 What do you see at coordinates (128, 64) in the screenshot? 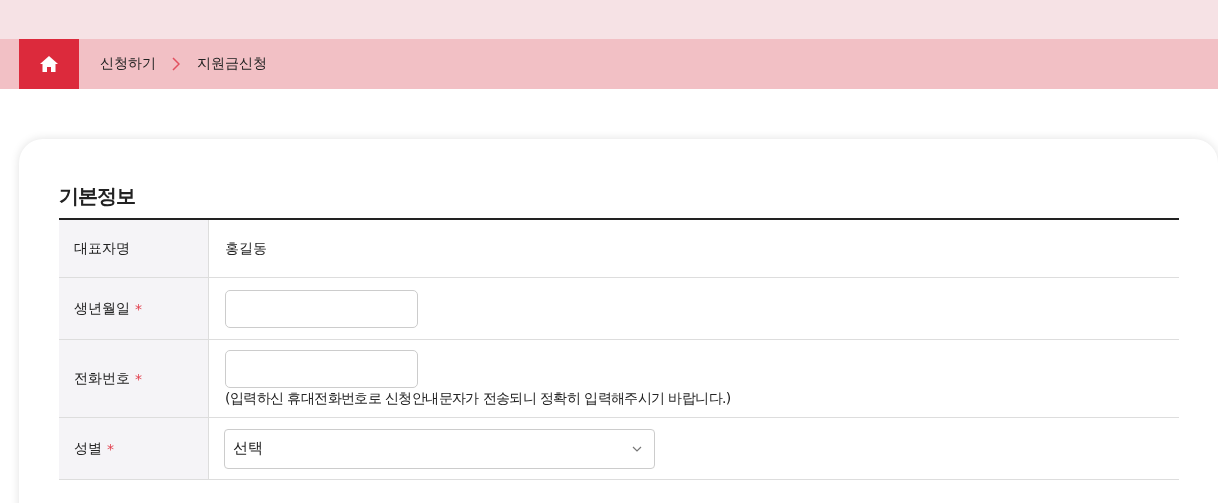
I see `breadcrumb-link: 신청하기` at bounding box center [128, 64].